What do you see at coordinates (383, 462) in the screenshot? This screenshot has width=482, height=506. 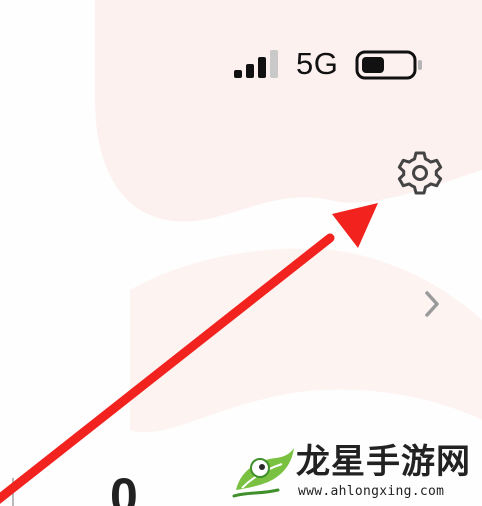 I see `watermark-title: 龙星手游网` at bounding box center [383, 462].